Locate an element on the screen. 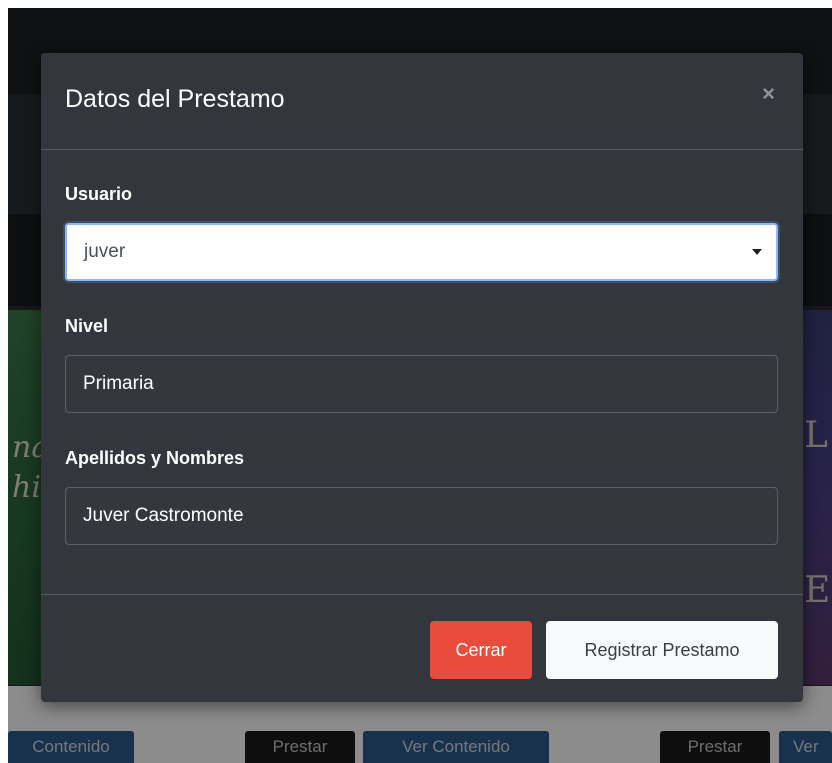  nivel-label: Nivel is located at coordinates (87, 326).